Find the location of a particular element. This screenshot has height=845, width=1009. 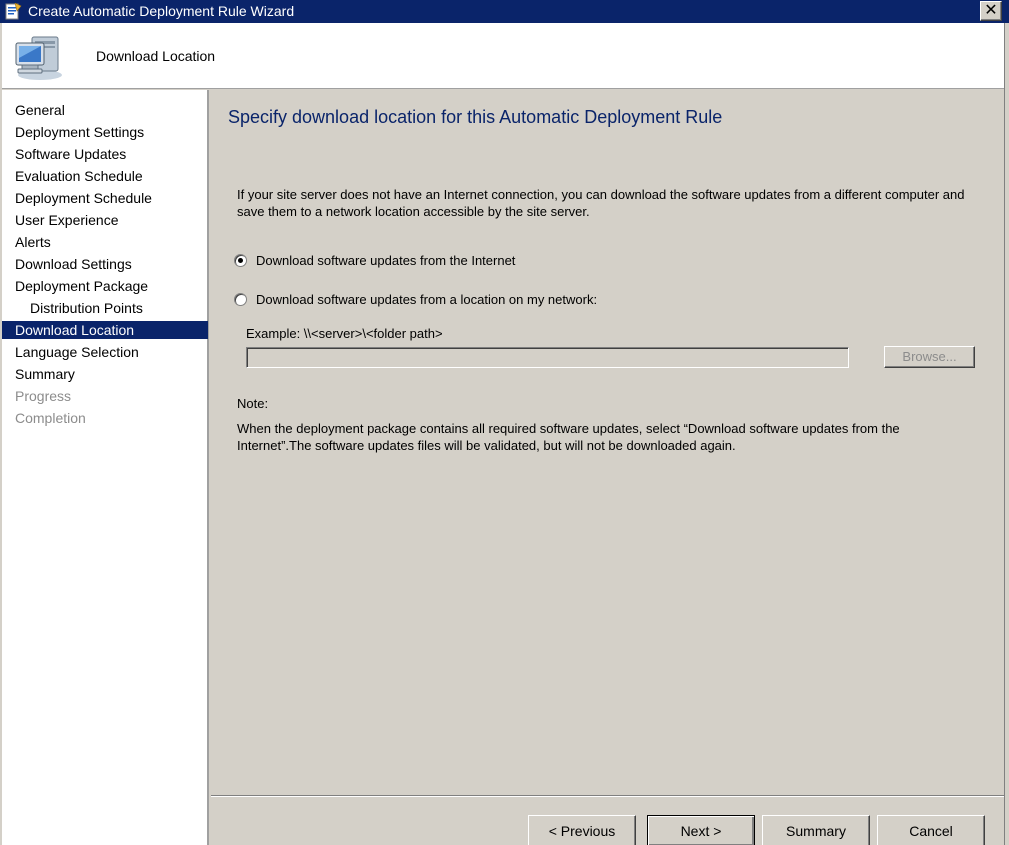

sidebar-item-user-experience: User Experience is located at coordinates (105, 220).